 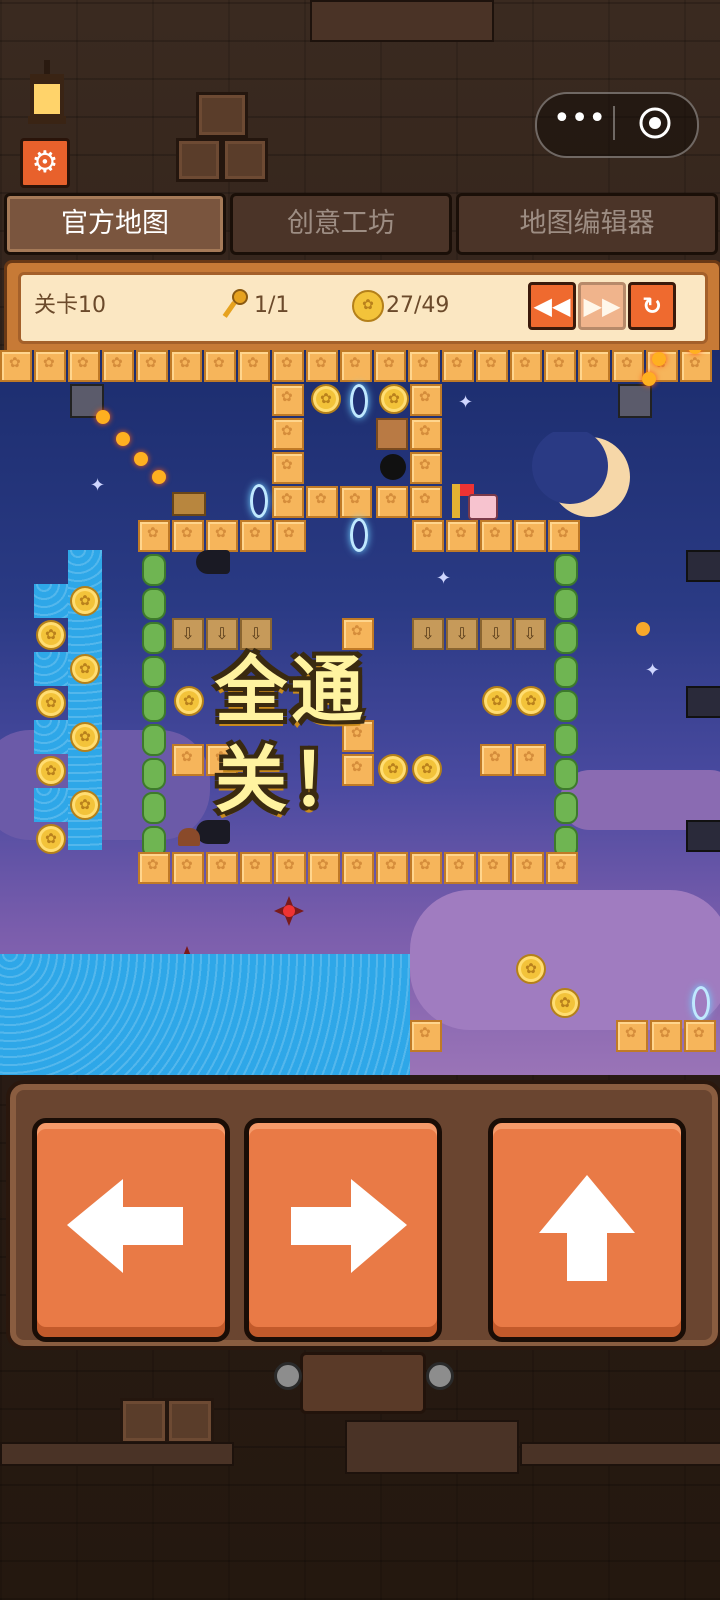 What do you see at coordinates (368, 306) in the screenshot?
I see `paw-coin-icon: ✿` at bounding box center [368, 306].